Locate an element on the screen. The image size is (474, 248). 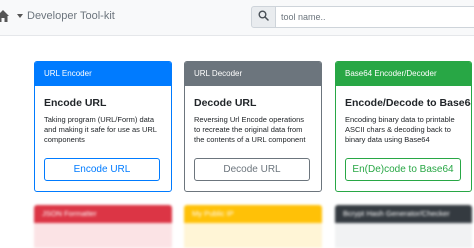
app-brand: Developer Tool-kit is located at coordinates (71, 16).